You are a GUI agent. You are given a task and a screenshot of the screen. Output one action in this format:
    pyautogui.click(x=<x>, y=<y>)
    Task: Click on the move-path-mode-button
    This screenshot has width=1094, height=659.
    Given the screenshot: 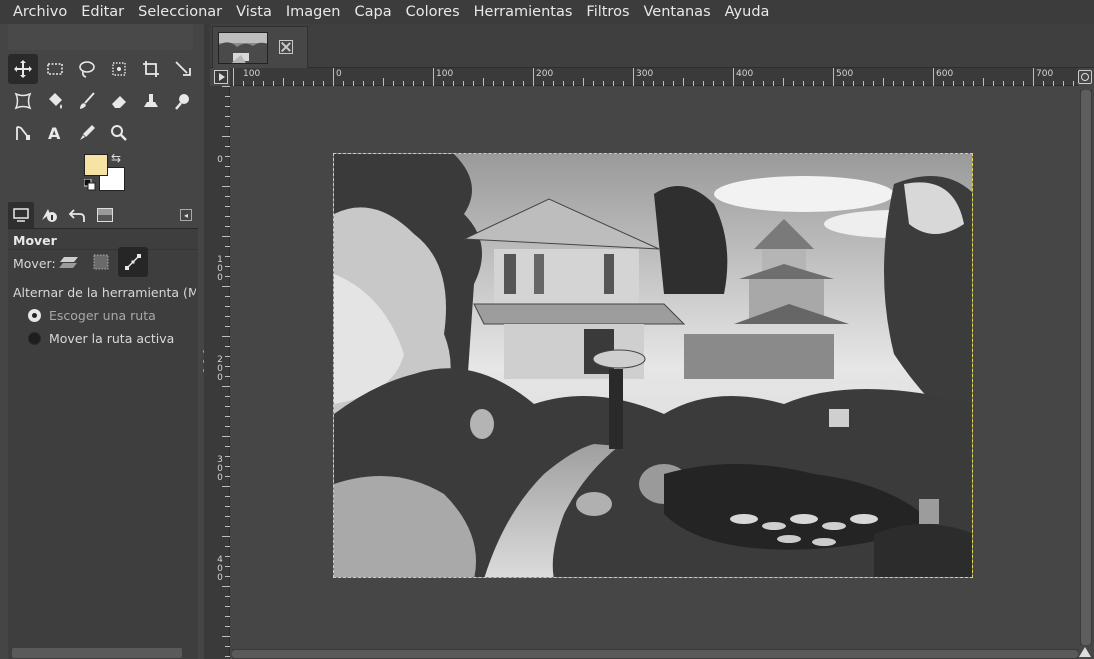 What is the action you would take?
    pyautogui.click(x=133, y=262)
    